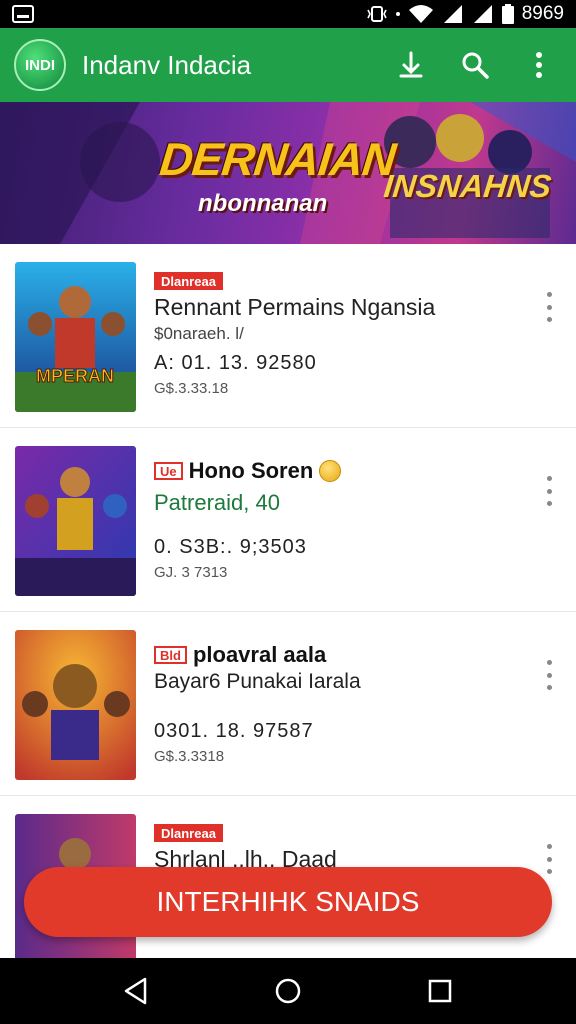 This screenshot has width=576, height=1024. Describe the element at coordinates (168, 471) in the screenshot. I see `item-tag: Ue` at that location.